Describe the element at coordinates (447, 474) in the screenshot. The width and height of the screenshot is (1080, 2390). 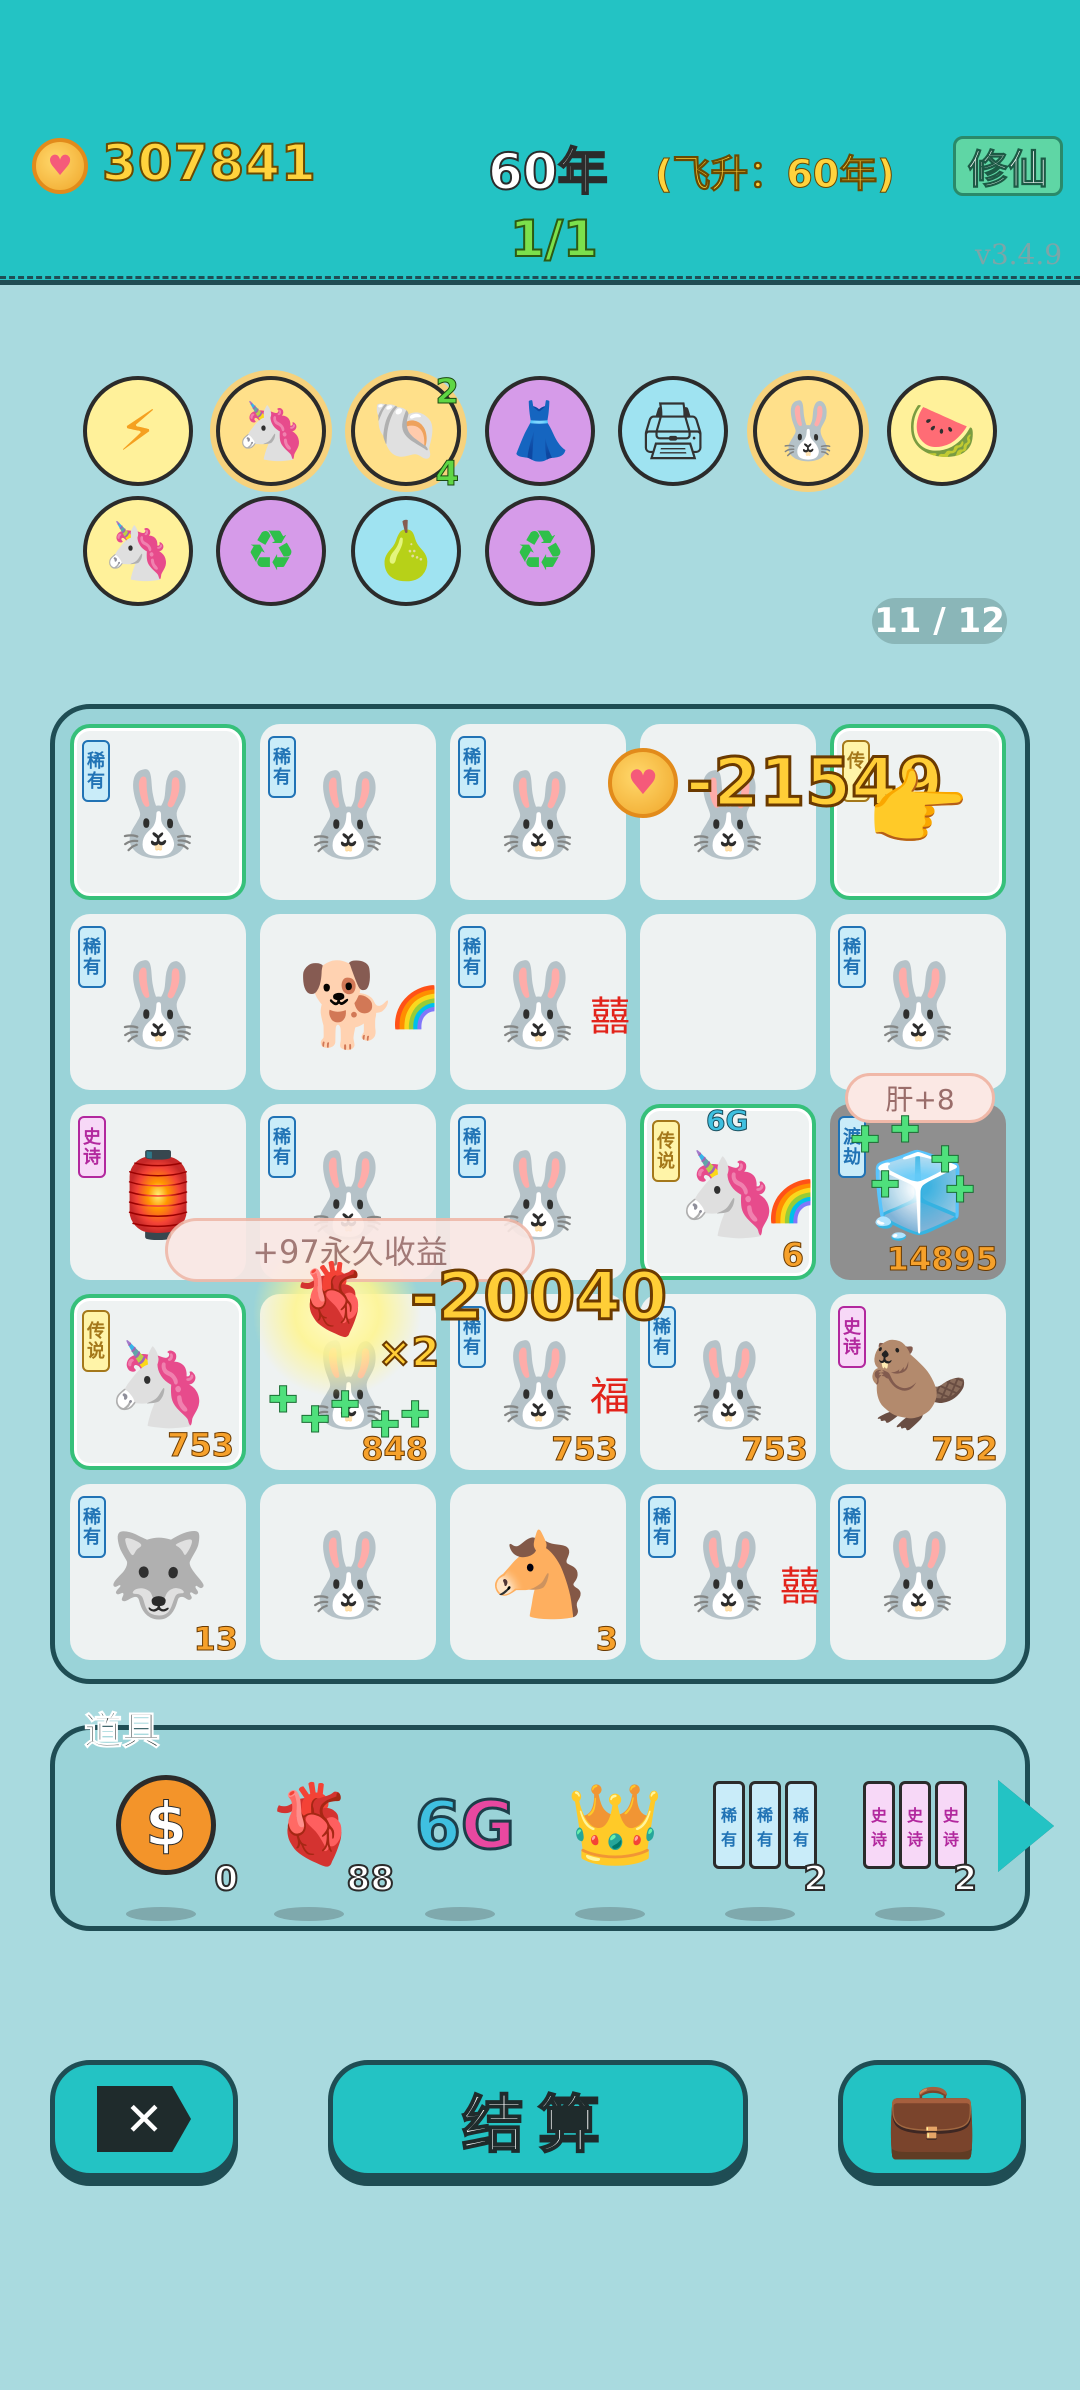
I see `shell-count-bottom: 4` at that location.